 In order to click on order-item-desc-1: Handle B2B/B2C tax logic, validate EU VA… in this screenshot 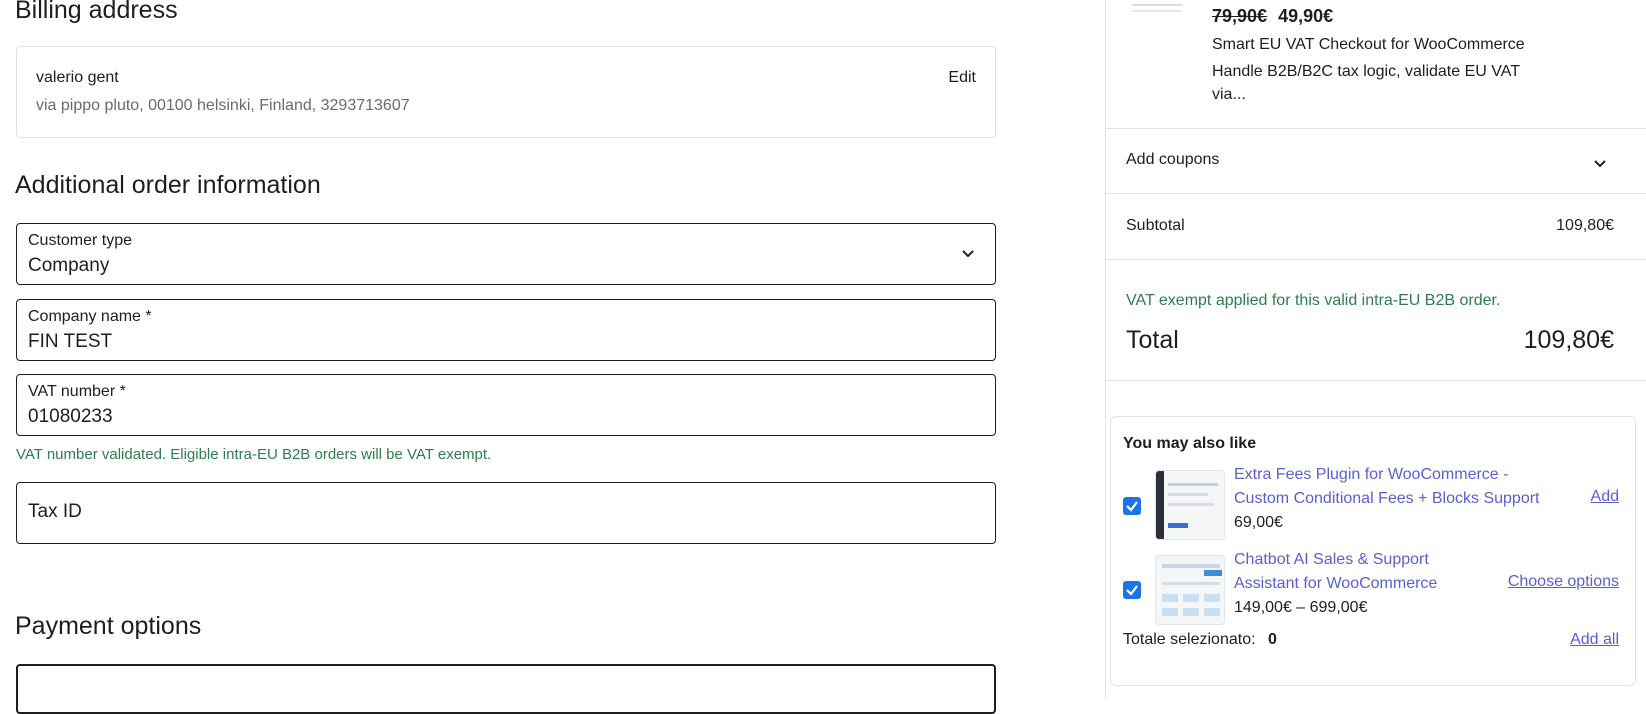, I will do `click(1366, 71)`.